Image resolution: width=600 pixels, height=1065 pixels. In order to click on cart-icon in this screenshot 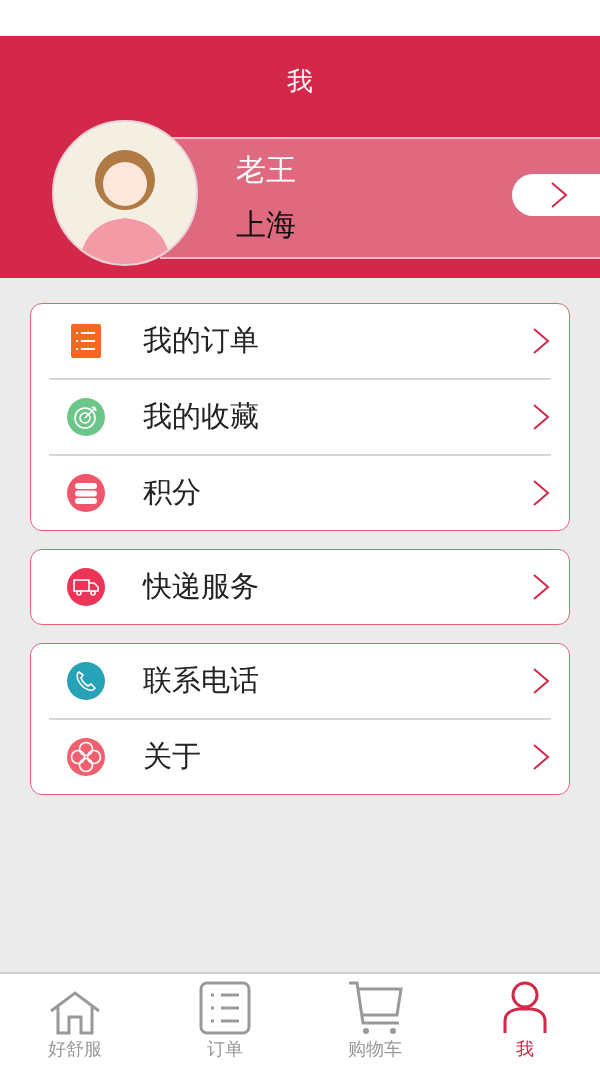, I will do `click(375, 1008)`.